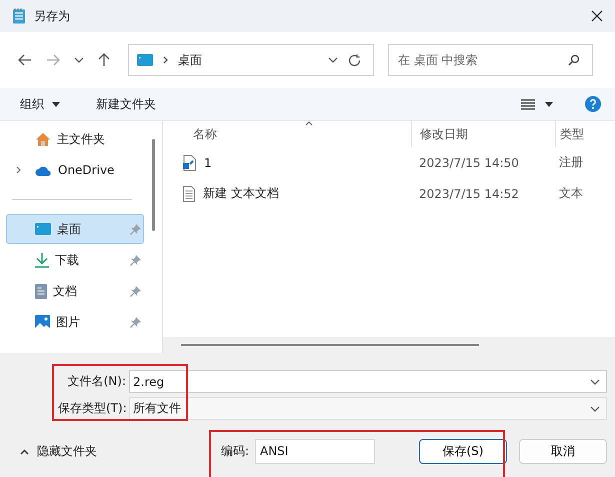 This screenshot has width=615, height=477. Describe the element at coordinates (208, 163) in the screenshot. I see `file-name: 1` at that location.